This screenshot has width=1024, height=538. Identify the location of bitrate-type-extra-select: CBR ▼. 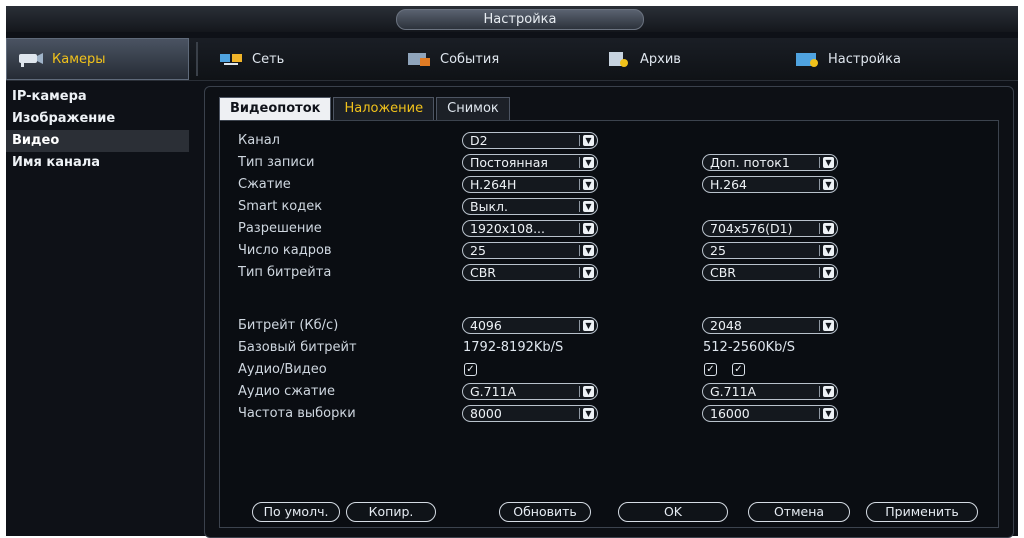
(770, 272).